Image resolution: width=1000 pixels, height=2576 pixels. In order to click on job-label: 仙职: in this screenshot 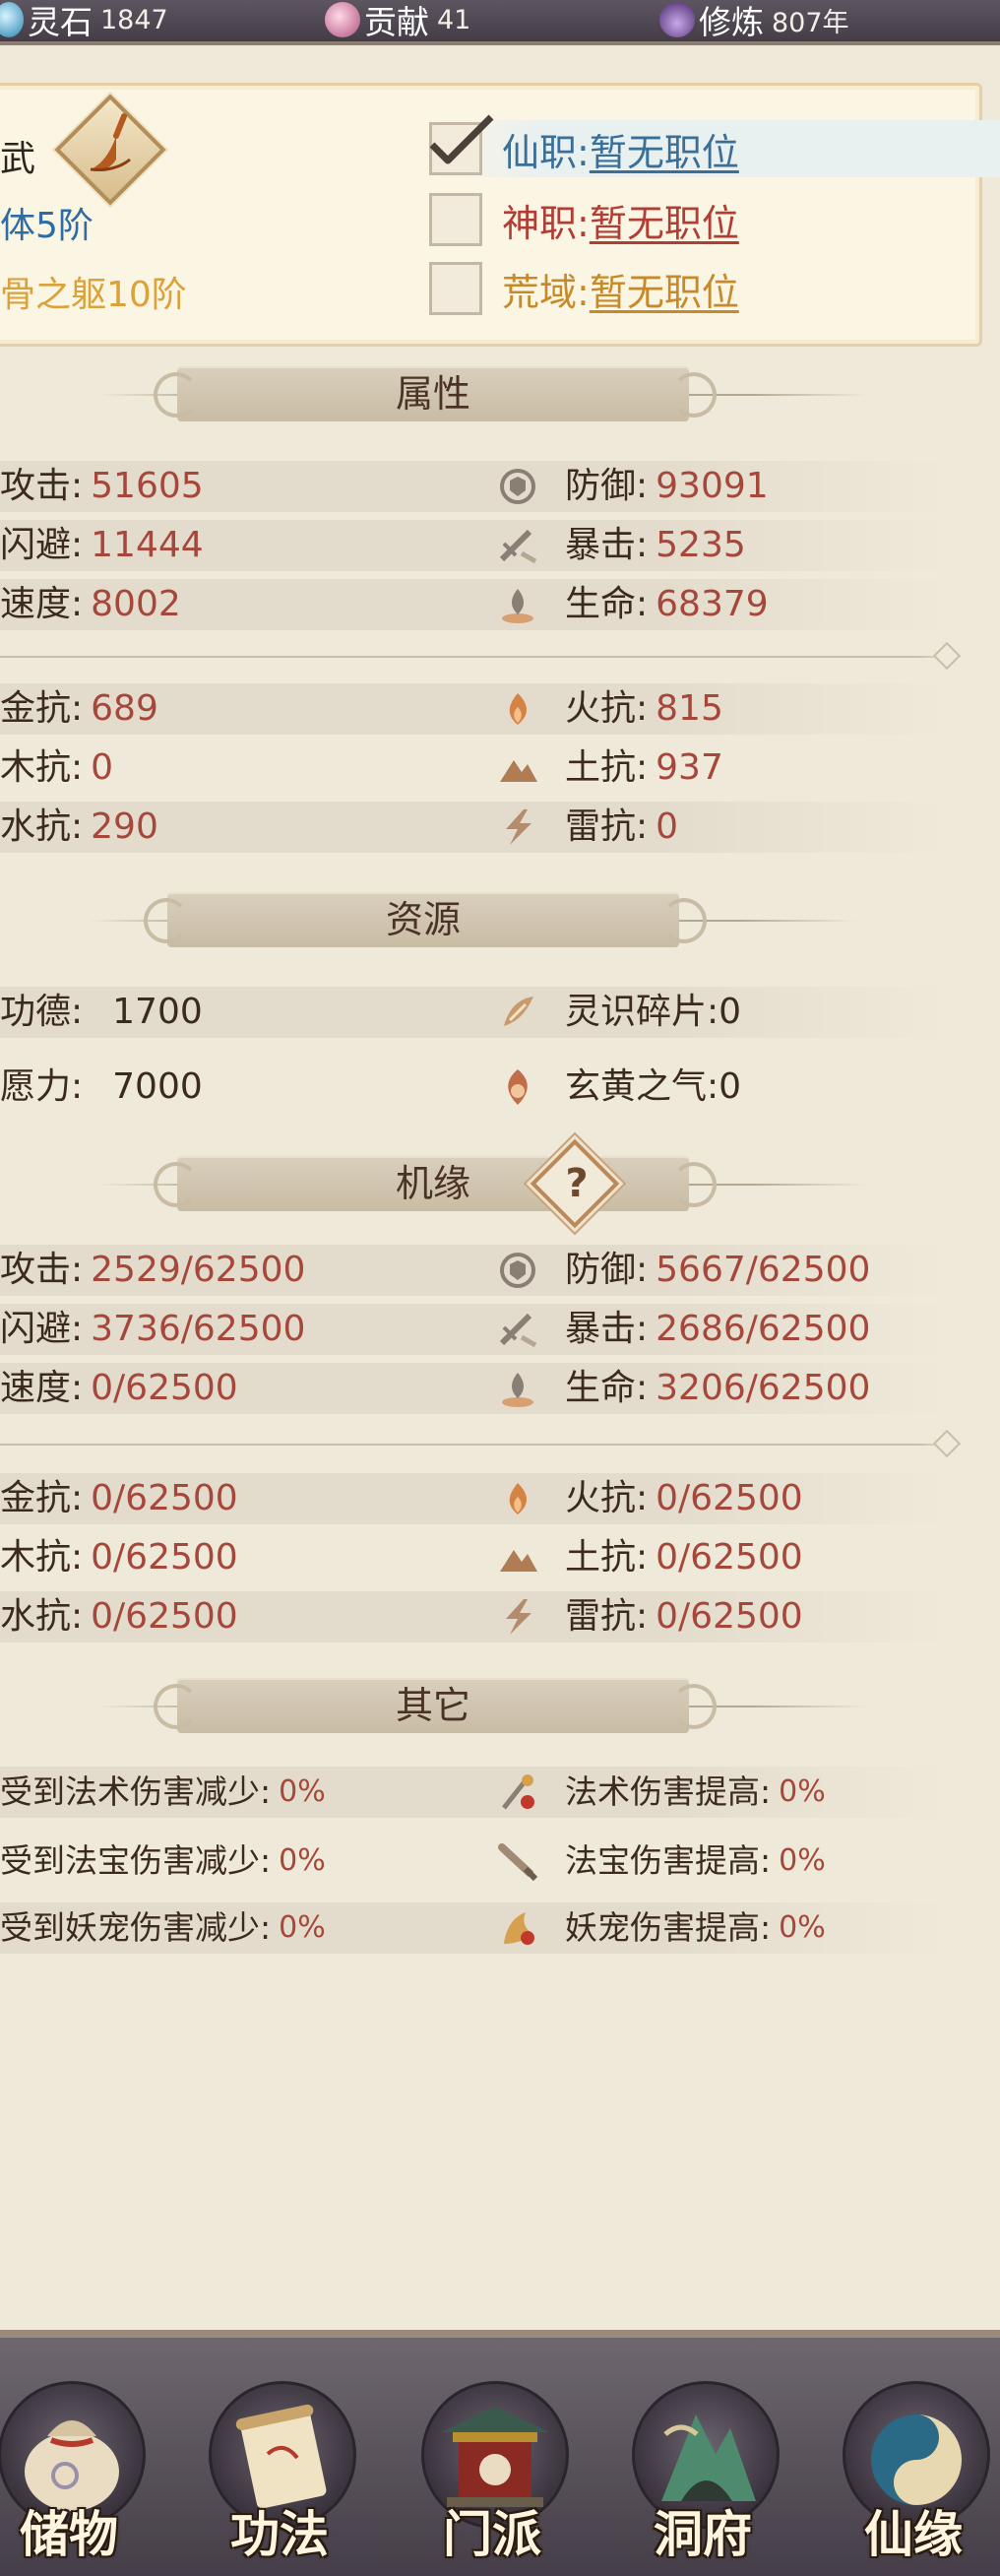, I will do `click(546, 152)`.